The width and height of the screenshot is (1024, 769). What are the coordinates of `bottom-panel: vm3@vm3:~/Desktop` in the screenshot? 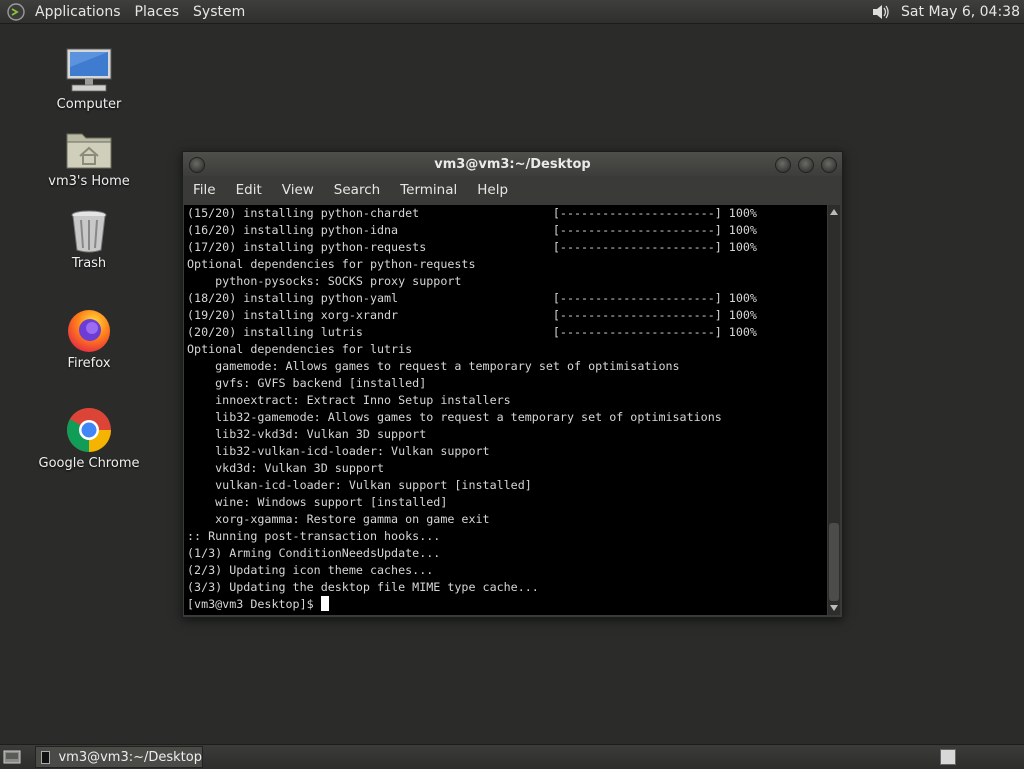 It's located at (512, 756).